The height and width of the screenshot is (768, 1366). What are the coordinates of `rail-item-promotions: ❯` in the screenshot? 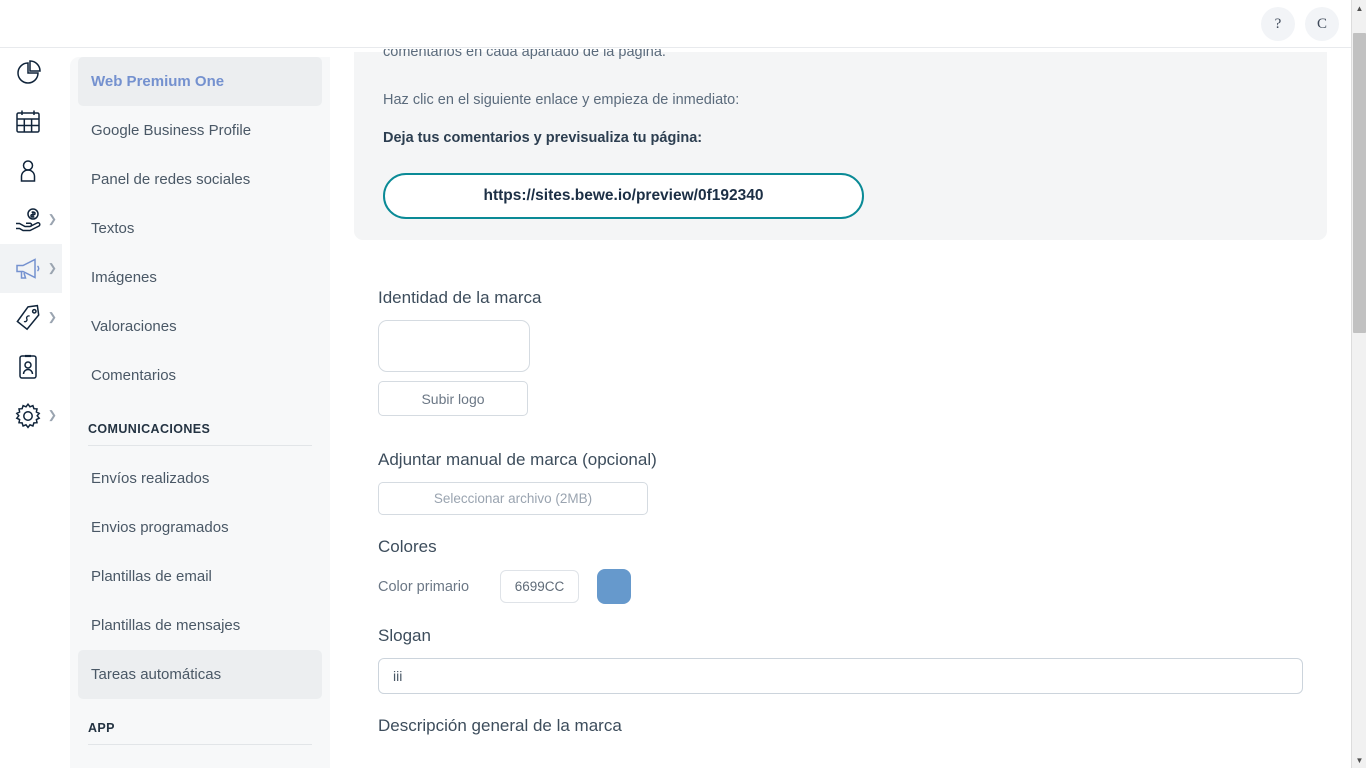 It's located at (31, 317).